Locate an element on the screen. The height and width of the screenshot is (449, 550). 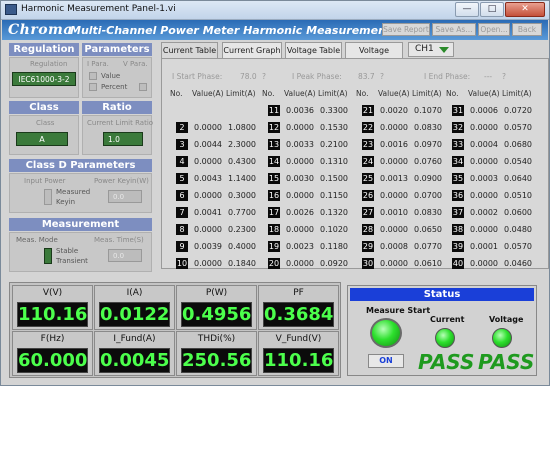
regulation-label: Regulation is located at coordinates (49, 64).